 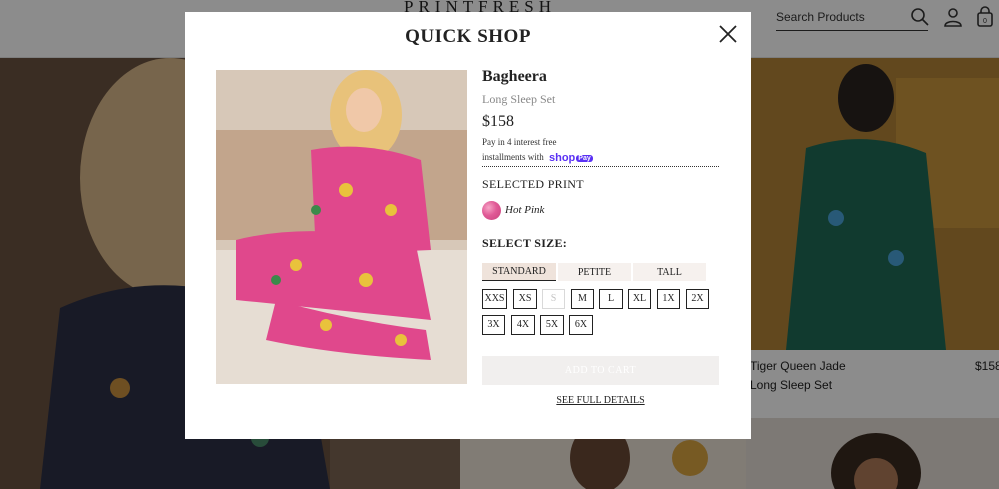 I want to click on product-name: Bagheera, so click(x=514, y=76).